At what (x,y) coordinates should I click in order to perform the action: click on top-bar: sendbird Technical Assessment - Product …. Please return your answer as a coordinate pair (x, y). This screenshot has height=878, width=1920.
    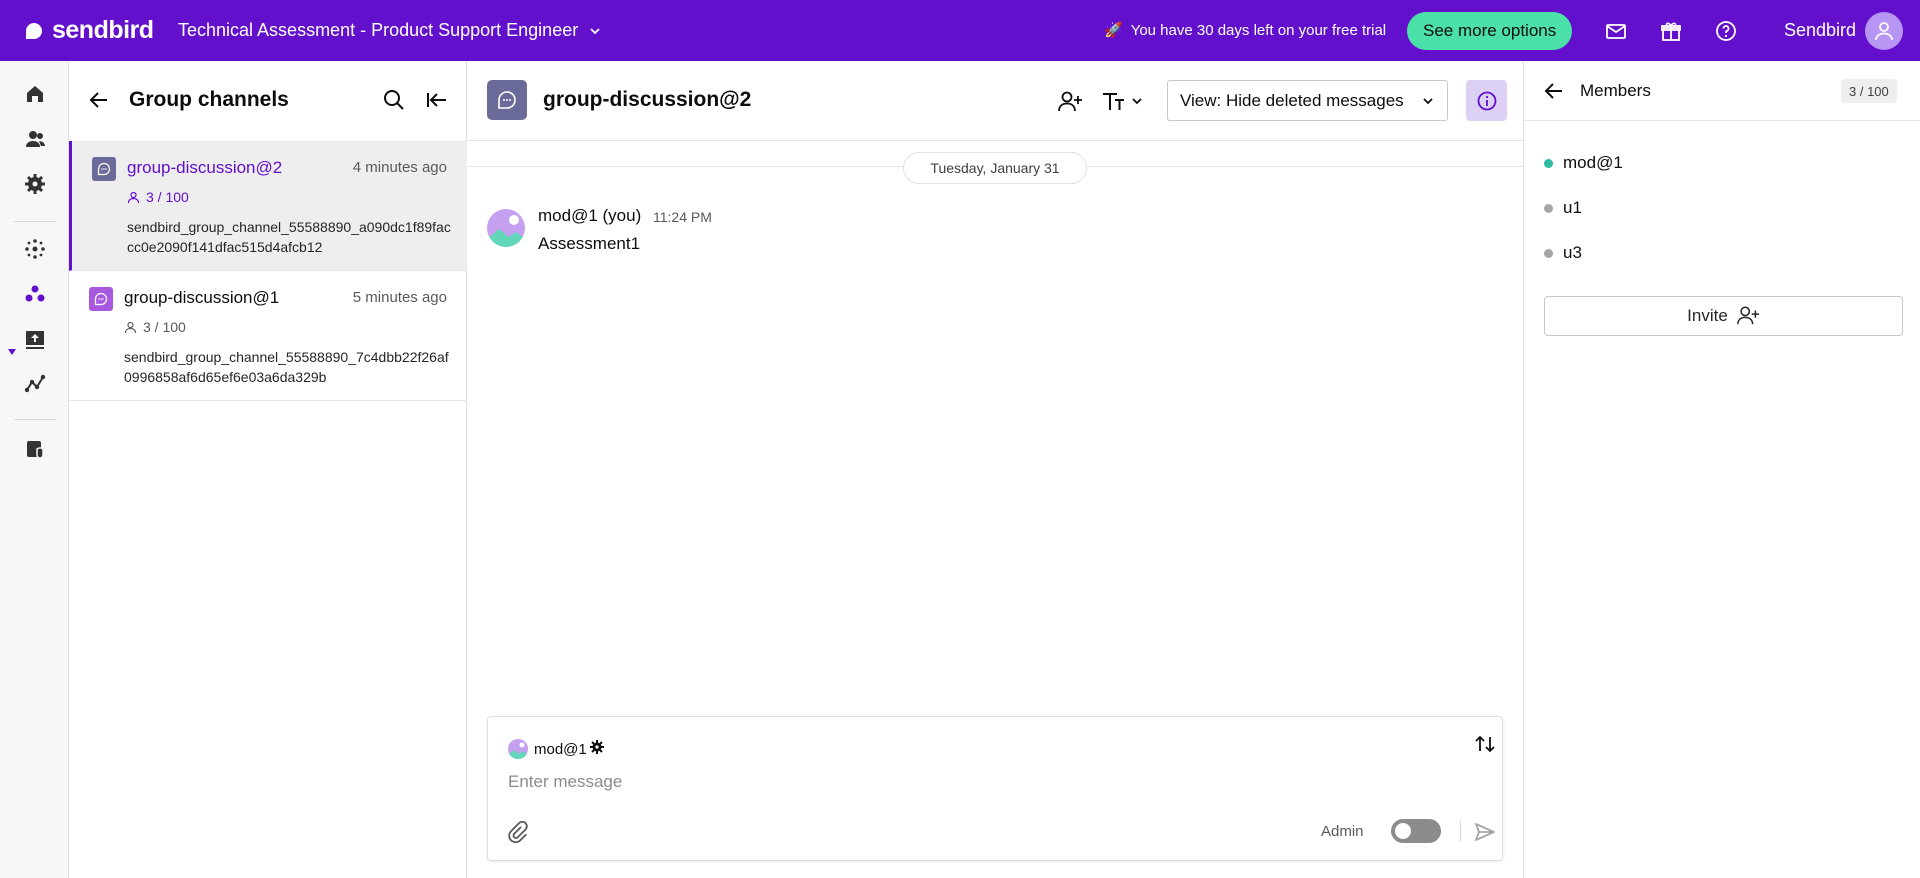
    Looking at the image, I should click on (960, 30).